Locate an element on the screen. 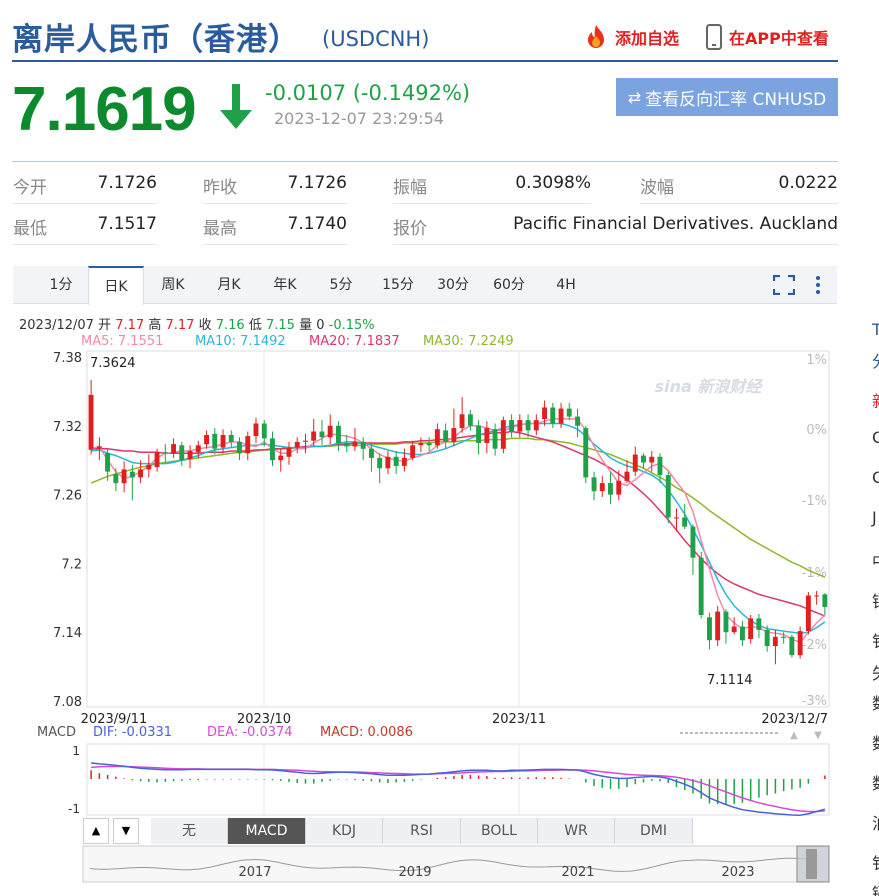 The image size is (879, 896). current-price: 7.1619 is located at coordinates (104, 109).